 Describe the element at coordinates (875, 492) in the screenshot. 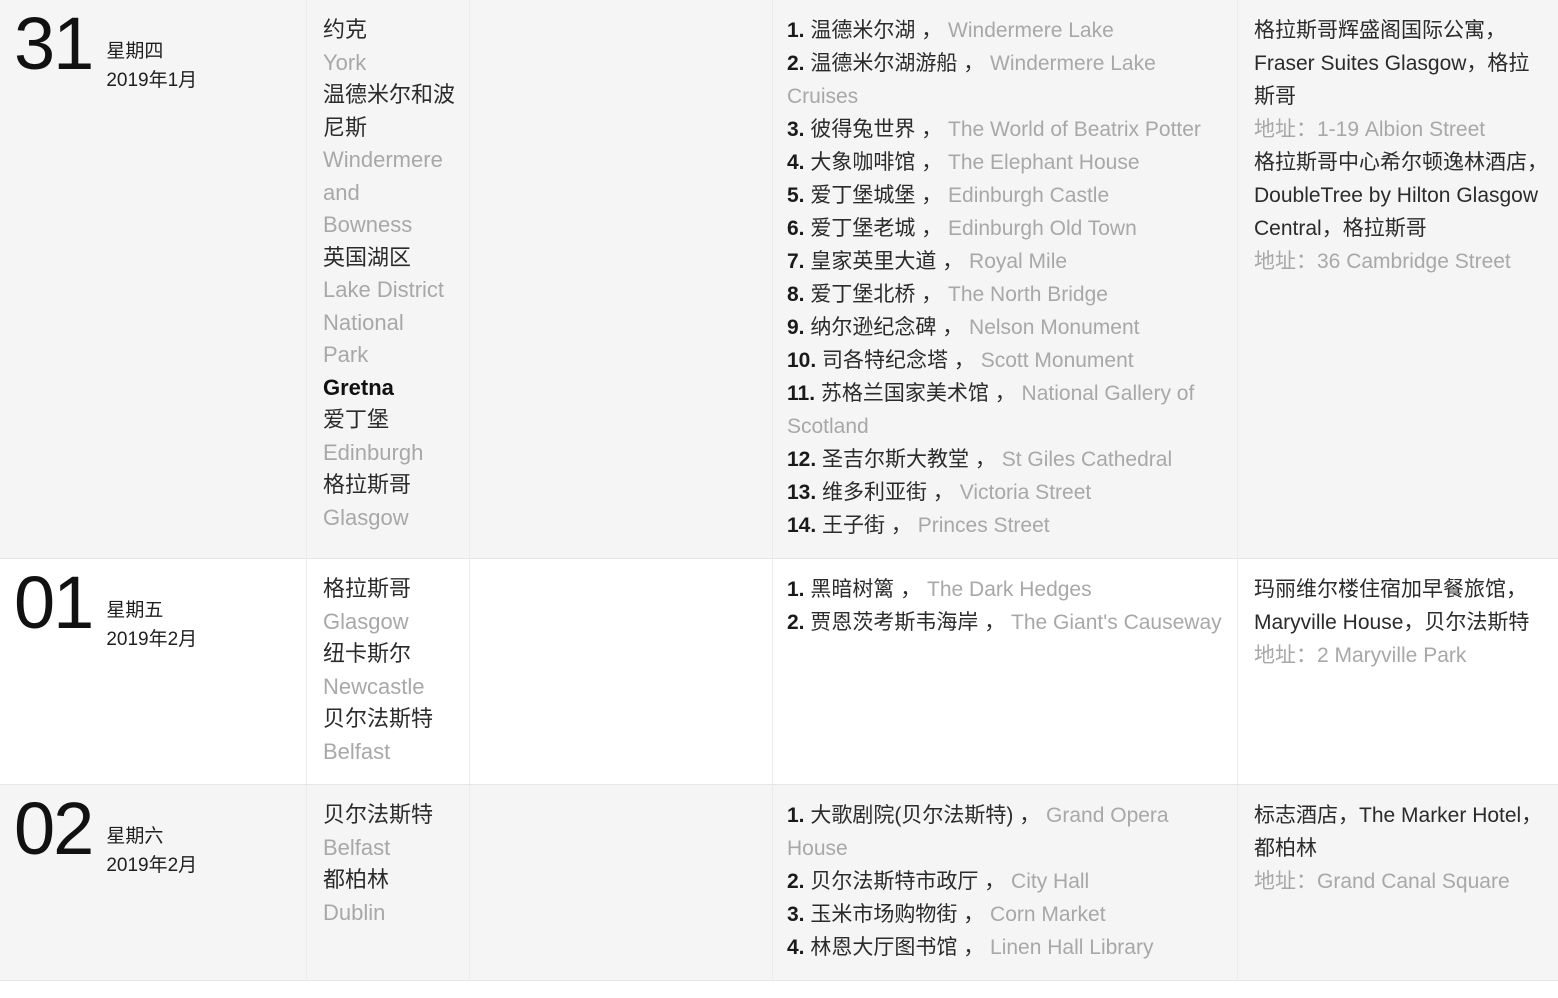

I see `sight-name-zh: 维多利亚街` at that location.